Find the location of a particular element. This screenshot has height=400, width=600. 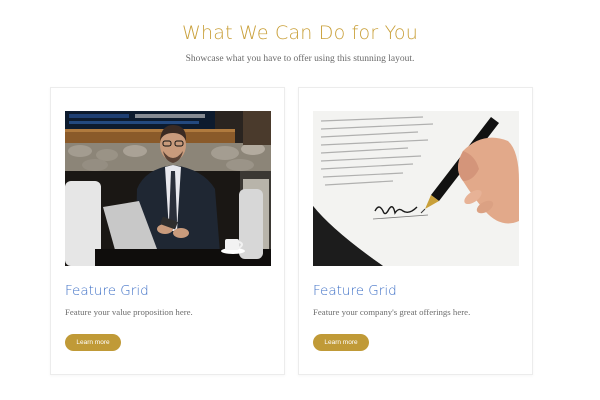

card-image-businessman is located at coordinates (168, 188).